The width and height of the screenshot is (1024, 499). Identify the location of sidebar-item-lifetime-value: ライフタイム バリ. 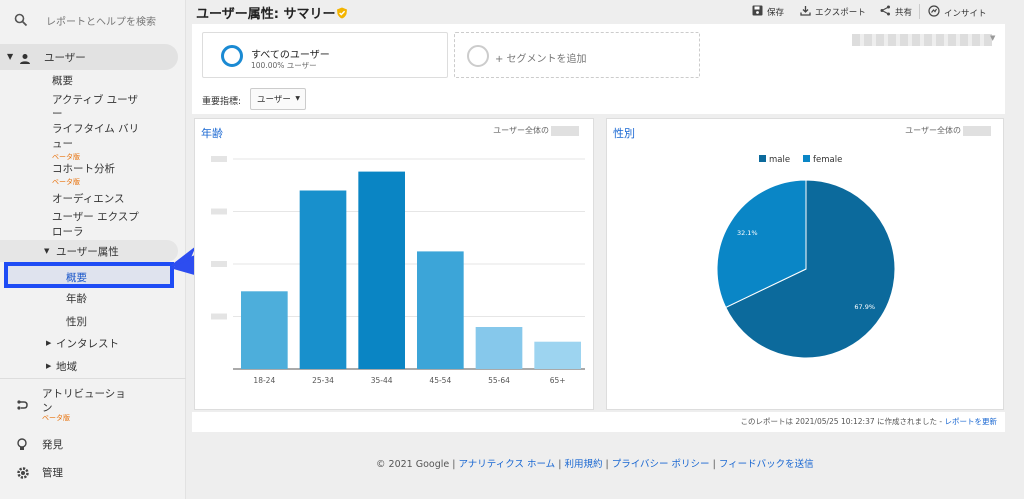
(95, 129).